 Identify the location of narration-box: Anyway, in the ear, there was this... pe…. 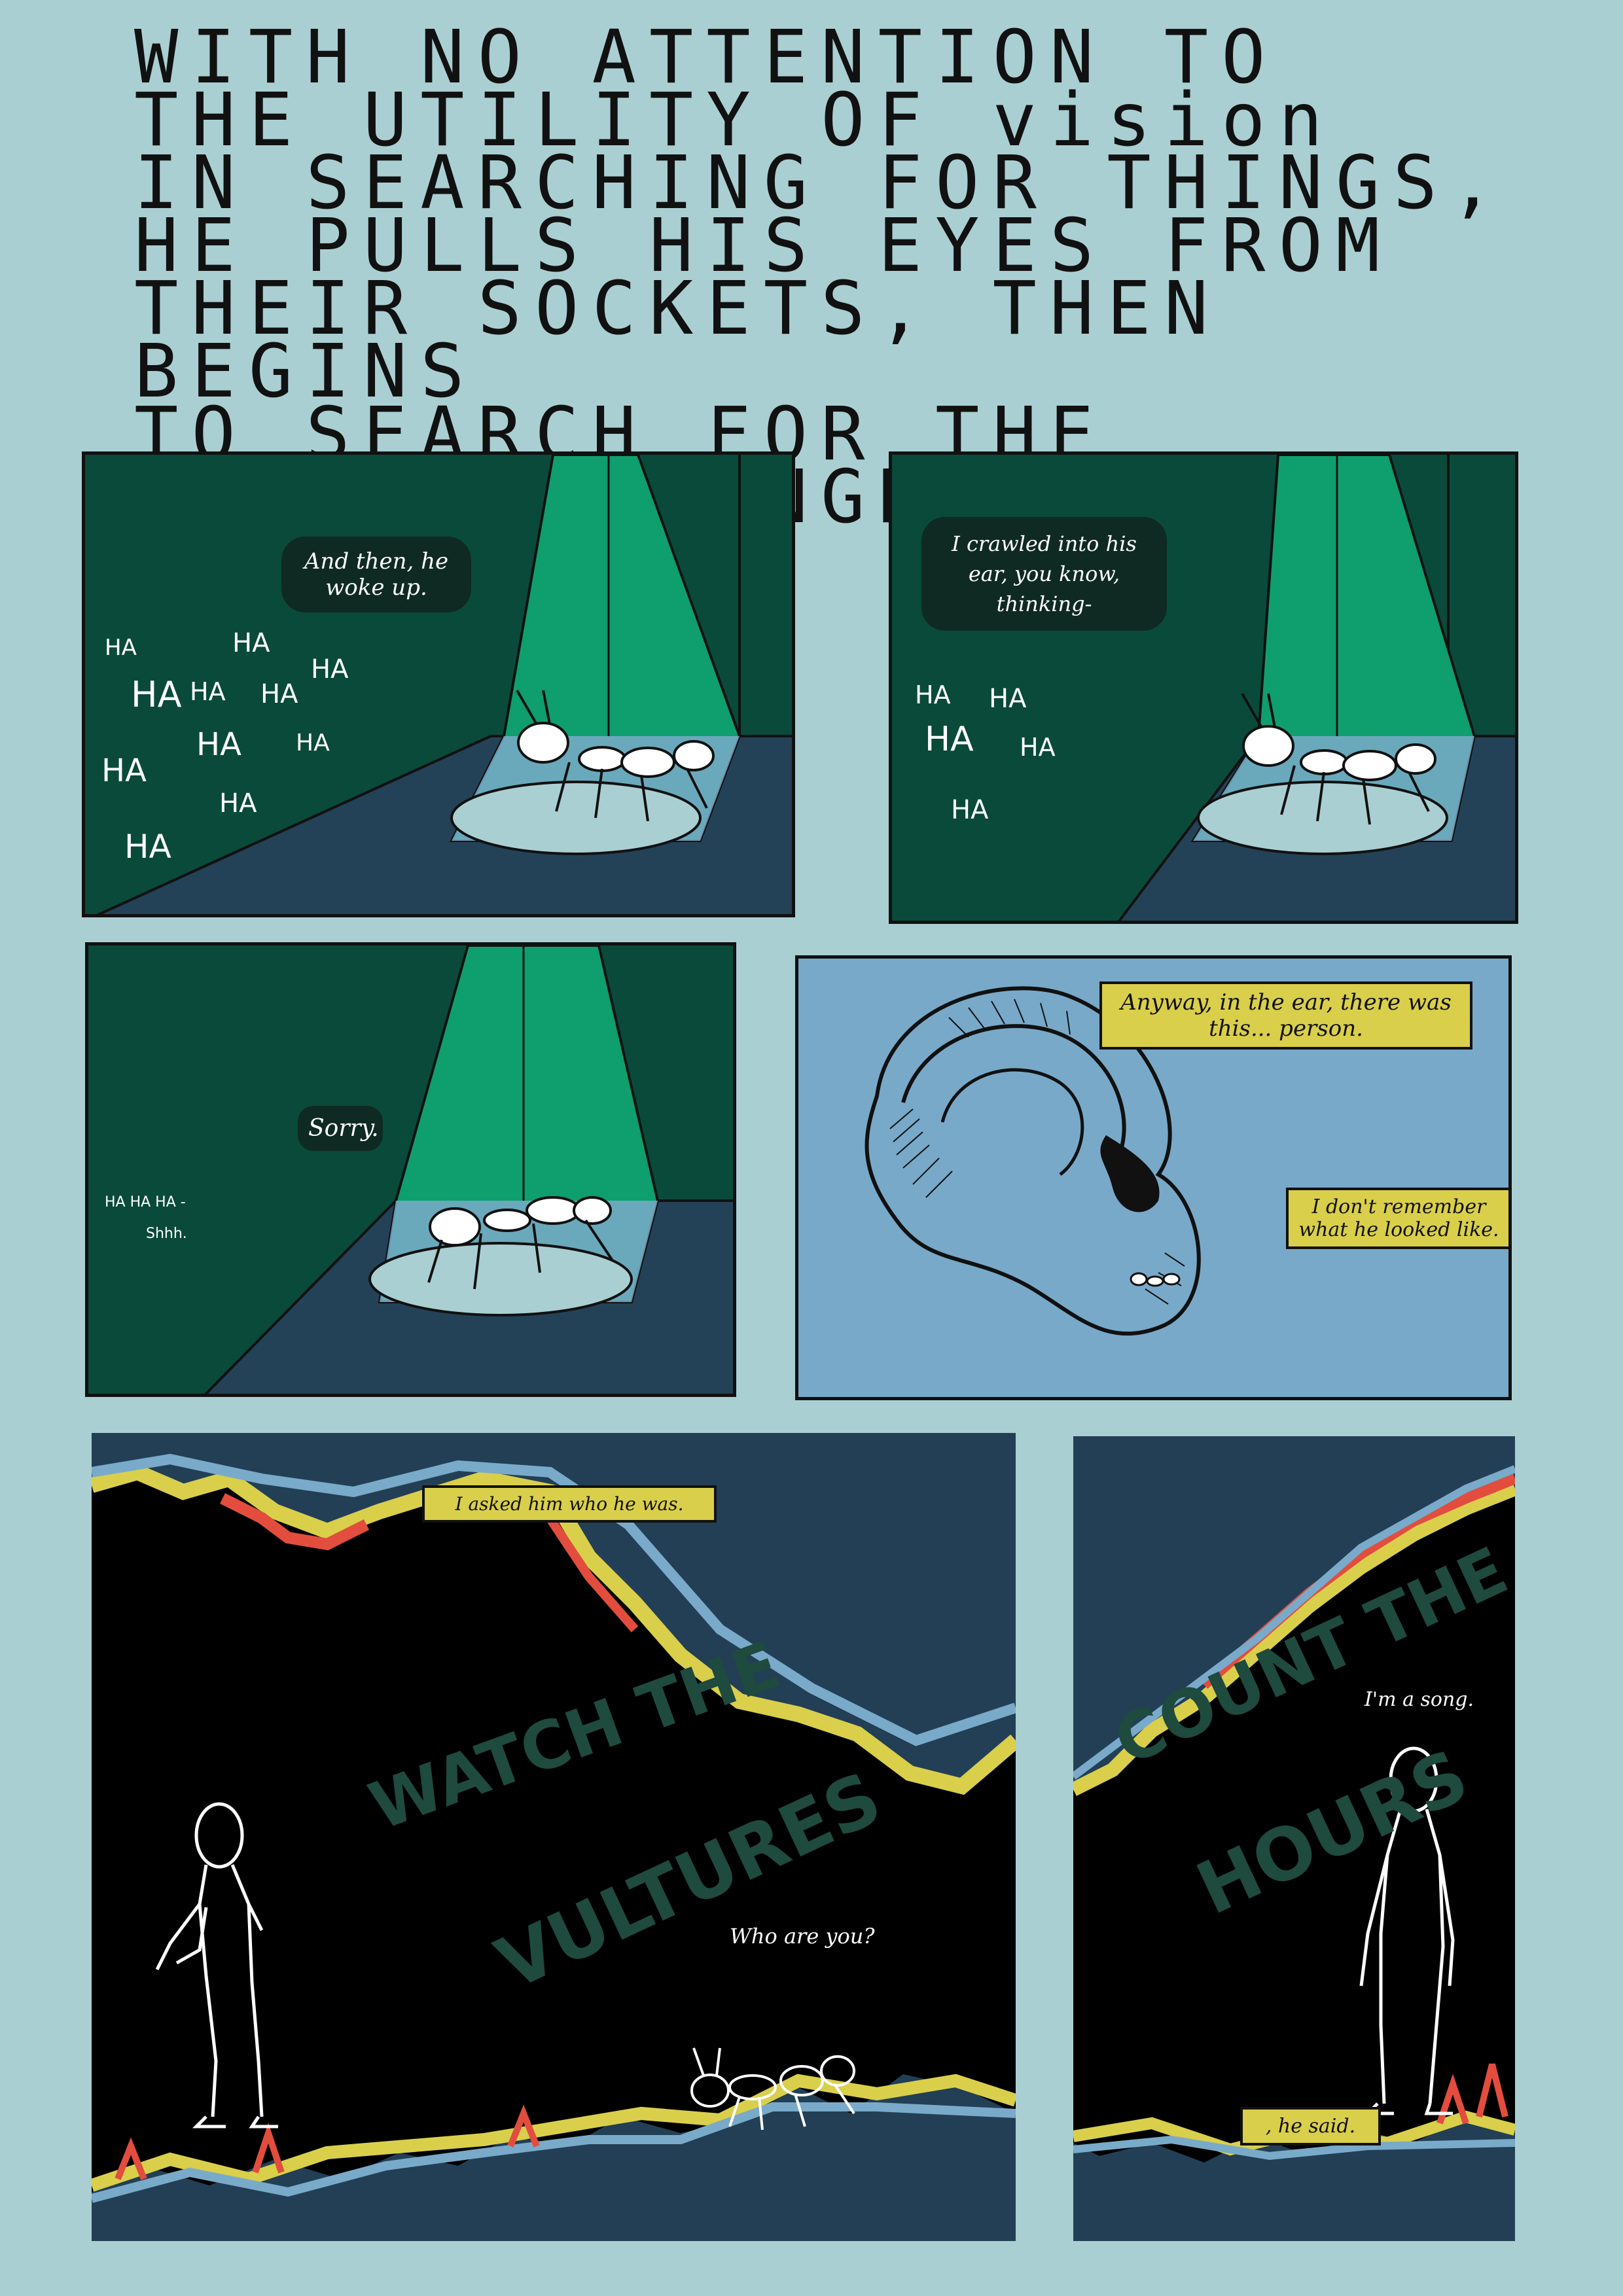
(1285, 1015).